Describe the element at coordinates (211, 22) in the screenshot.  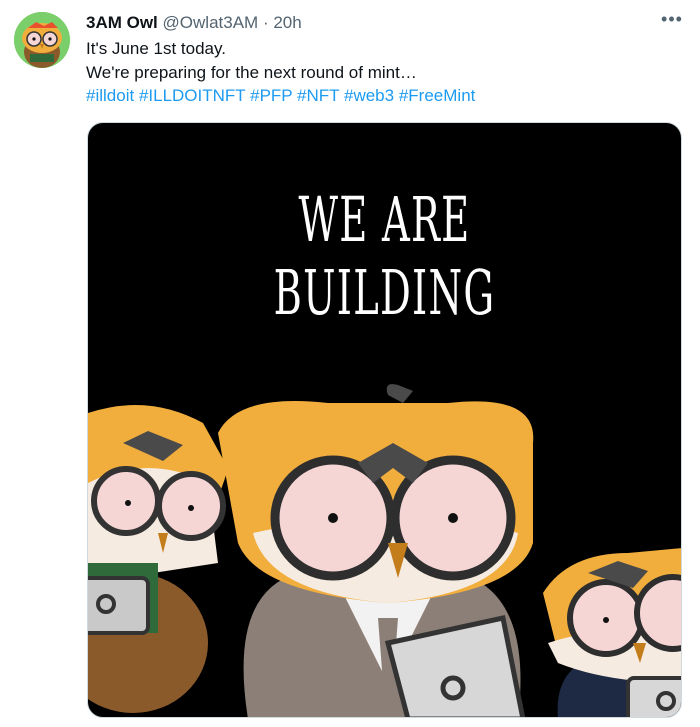
I see `author-handle: @Owlat3AM` at that location.